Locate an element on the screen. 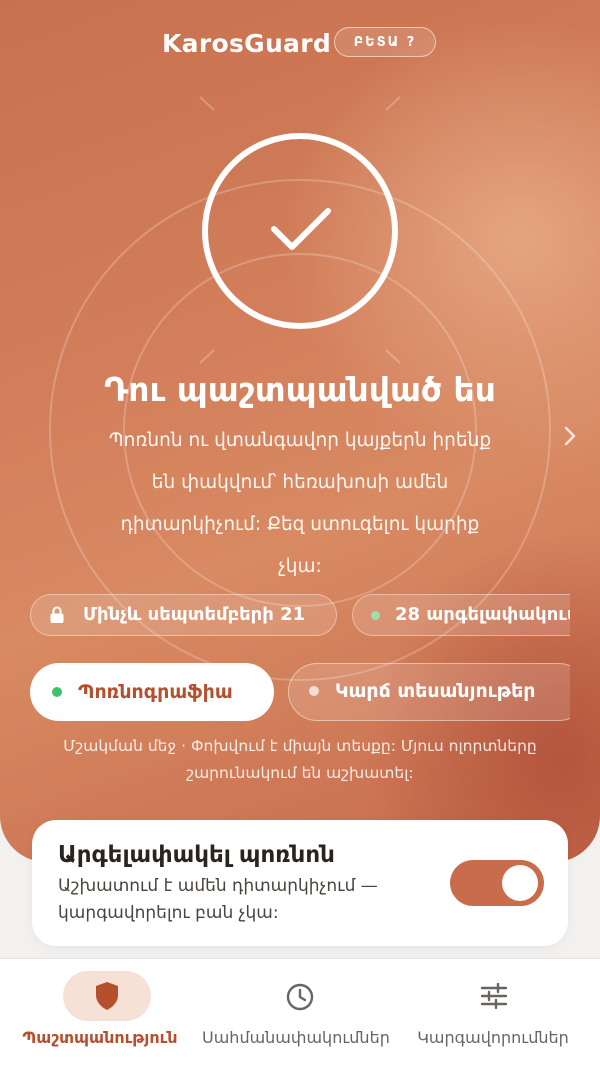  nav-protection-label: Պաշտպանություն is located at coordinates (100, 1037).